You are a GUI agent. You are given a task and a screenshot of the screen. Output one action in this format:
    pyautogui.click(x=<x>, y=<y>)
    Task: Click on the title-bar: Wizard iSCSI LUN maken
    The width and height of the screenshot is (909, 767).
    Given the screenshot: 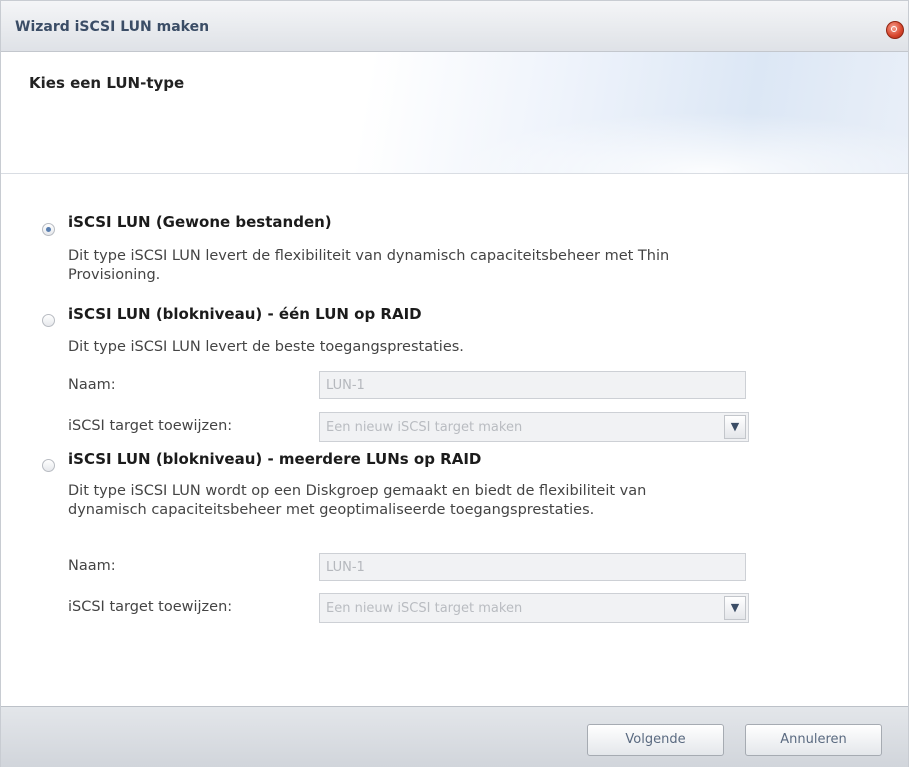 What is the action you would take?
    pyautogui.click(x=454, y=26)
    